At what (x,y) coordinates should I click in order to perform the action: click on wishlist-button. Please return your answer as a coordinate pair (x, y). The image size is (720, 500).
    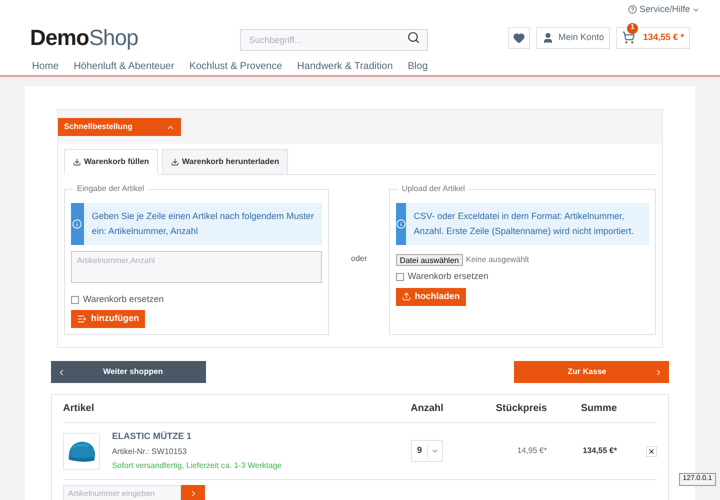
    Looking at the image, I should click on (519, 37).